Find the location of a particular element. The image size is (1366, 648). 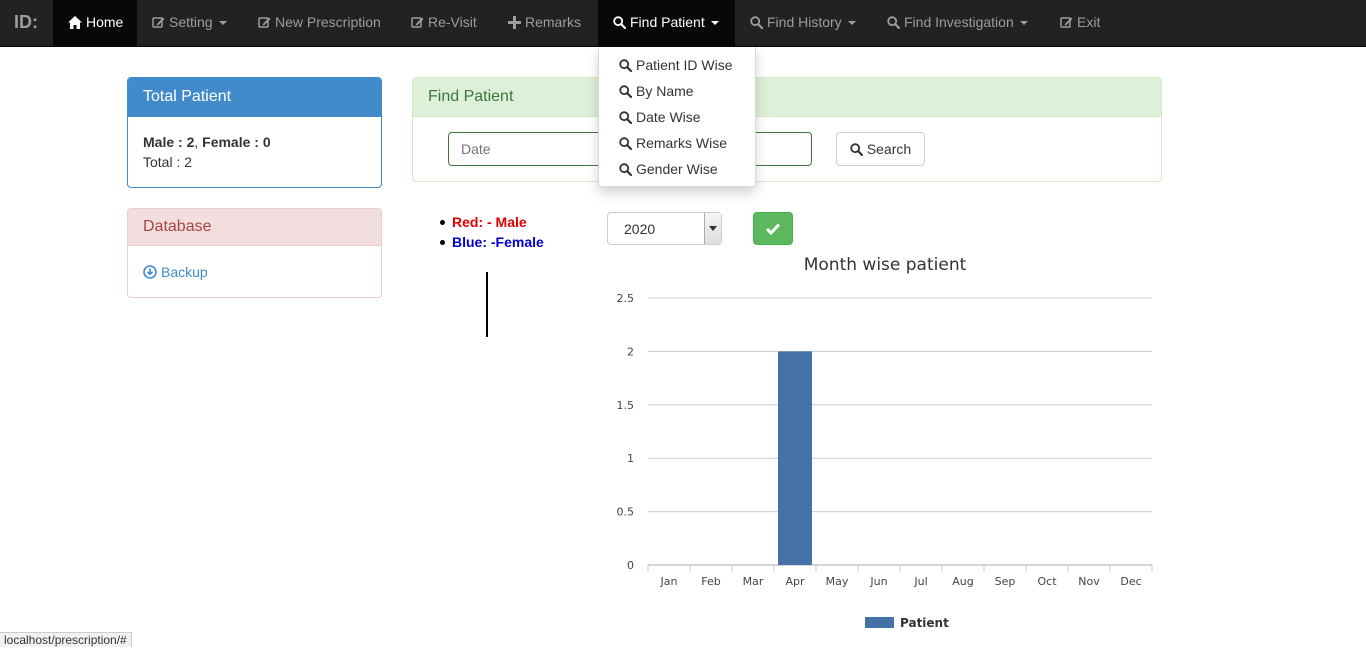

gender-counts: Male : 2, Female : 0 is located at coordinates (207, 142).